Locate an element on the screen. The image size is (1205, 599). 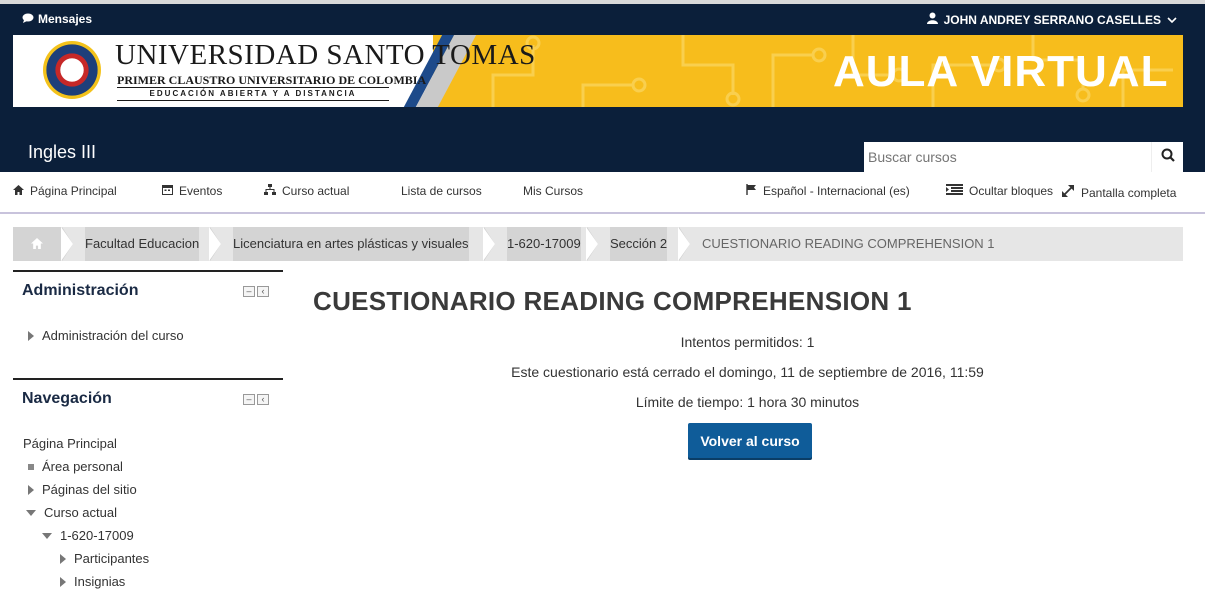
time-limit: Límite de tiempo: 1 hora 30 minutos is located at coordinates (747, 402).